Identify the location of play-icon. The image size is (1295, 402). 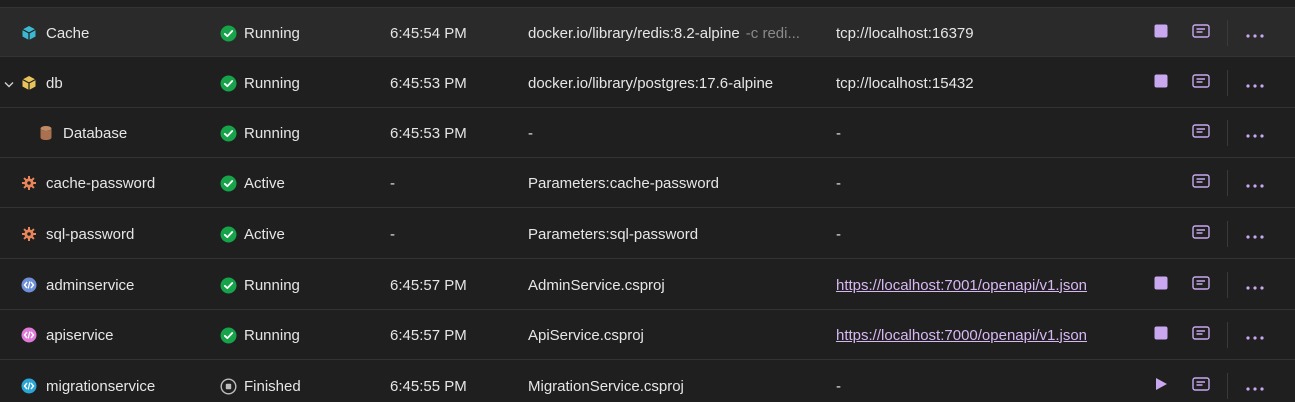
(1161, 386).